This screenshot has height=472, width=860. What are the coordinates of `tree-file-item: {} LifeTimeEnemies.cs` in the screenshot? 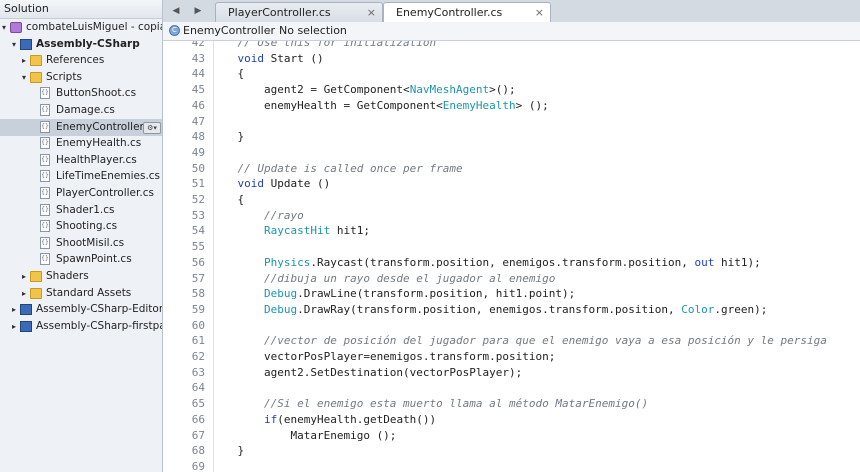 It's located at (81, 176).